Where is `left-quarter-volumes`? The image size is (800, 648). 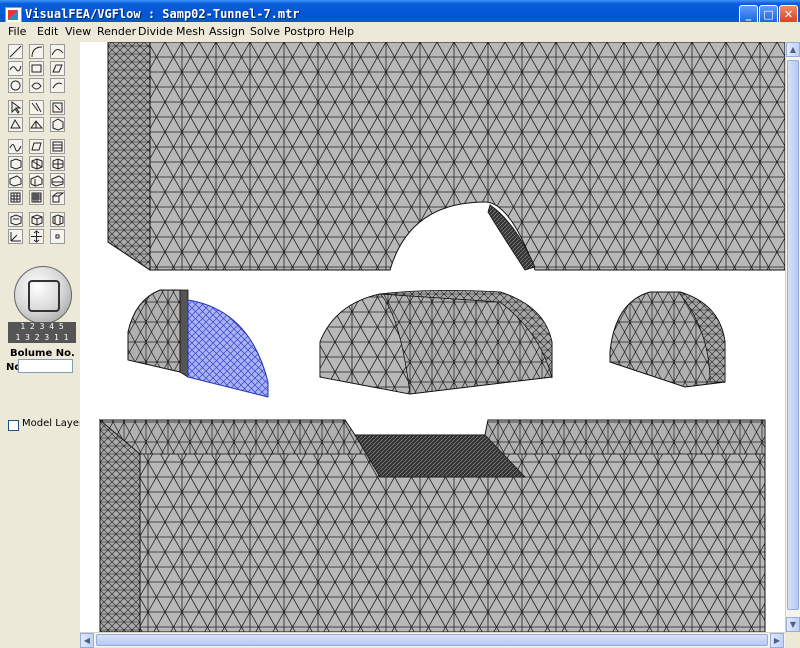 left-quarter-volumes is located at coordinates (198, 343).